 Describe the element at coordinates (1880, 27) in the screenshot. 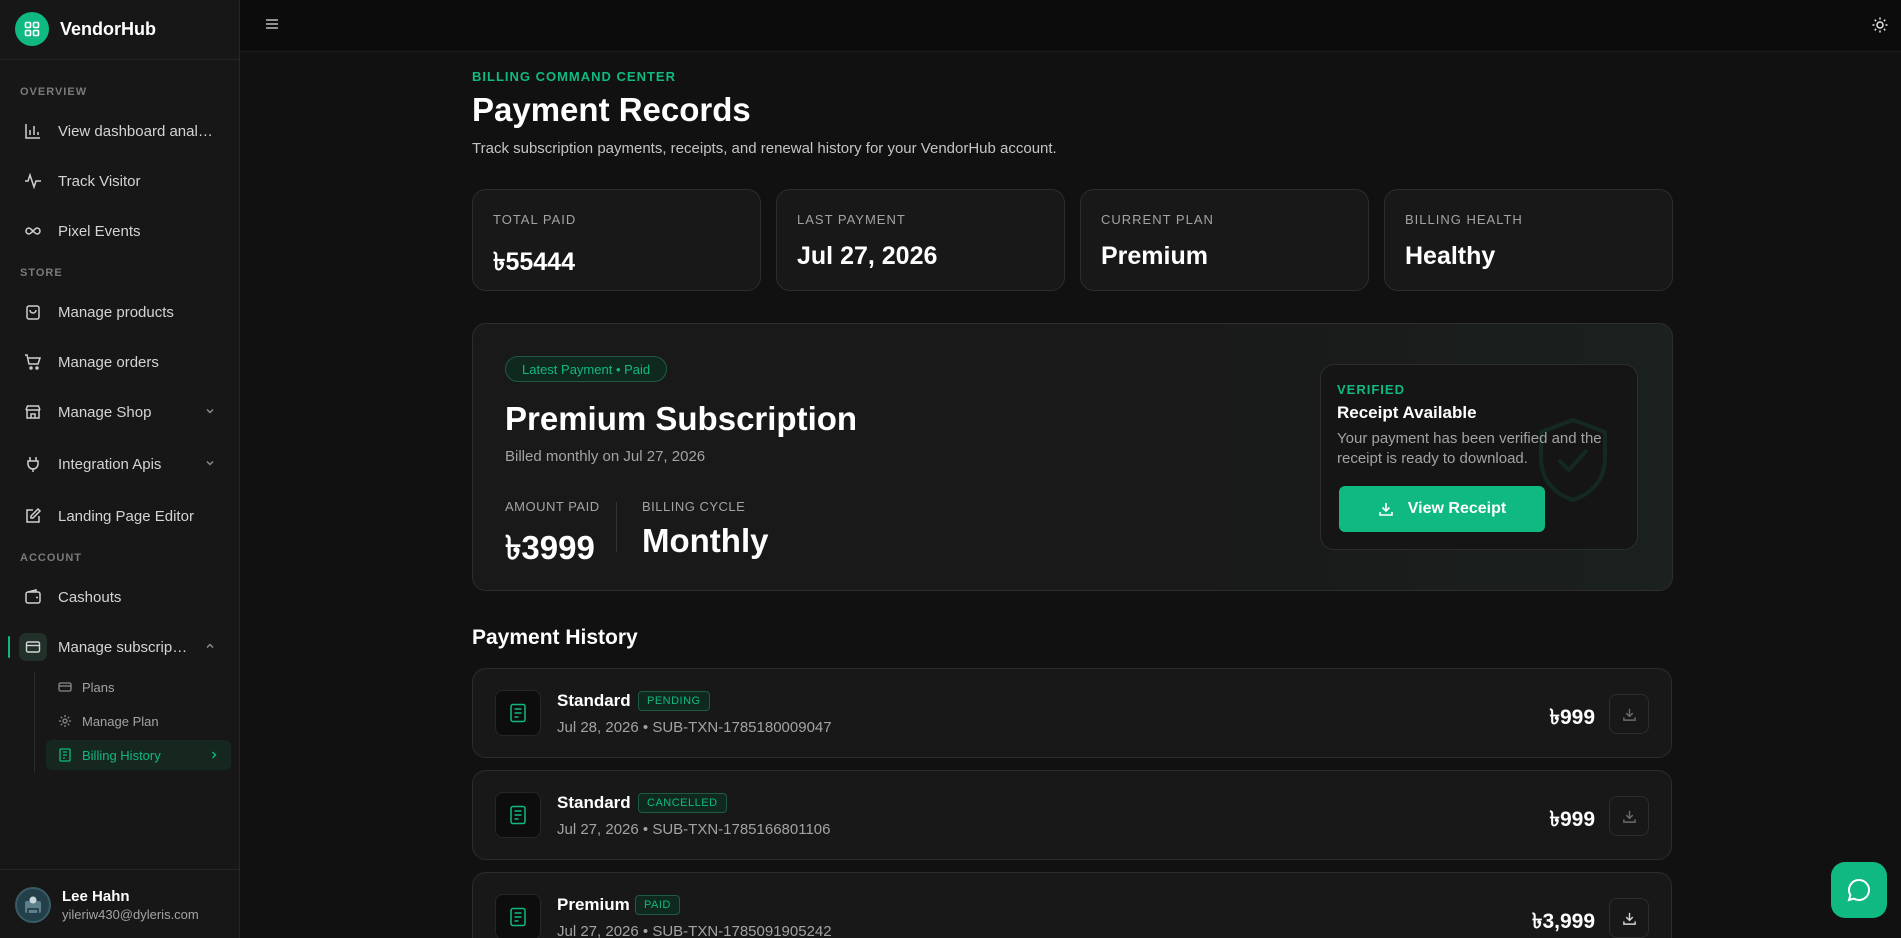

I see `sun-icon` at that location.